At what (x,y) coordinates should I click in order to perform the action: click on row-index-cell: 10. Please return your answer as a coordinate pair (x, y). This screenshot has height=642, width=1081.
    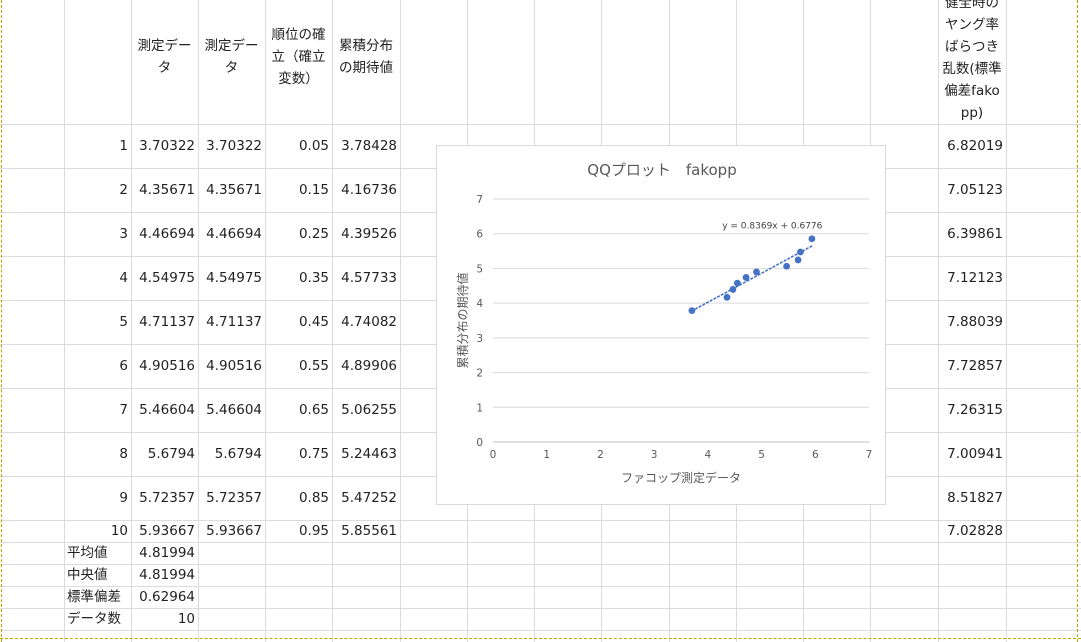
    Looking at the image, I should click on (97, 531).